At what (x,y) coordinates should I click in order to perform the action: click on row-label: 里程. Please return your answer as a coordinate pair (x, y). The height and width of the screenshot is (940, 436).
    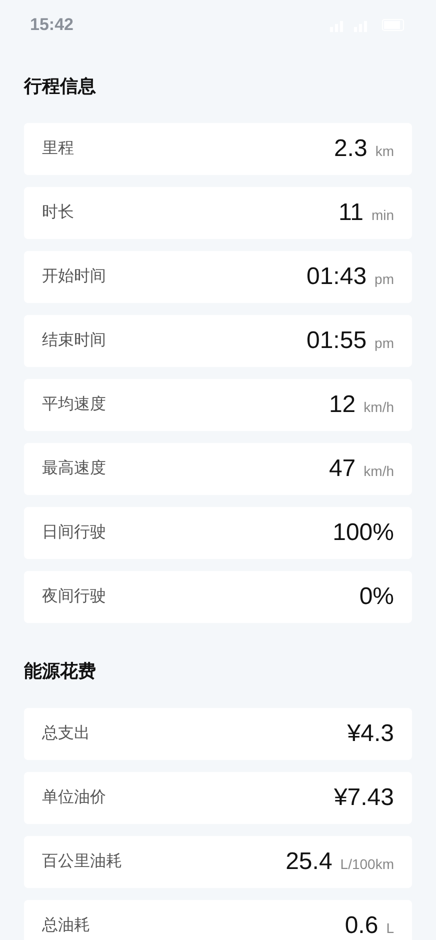
    Looking at the image, I should click on (58, 149).